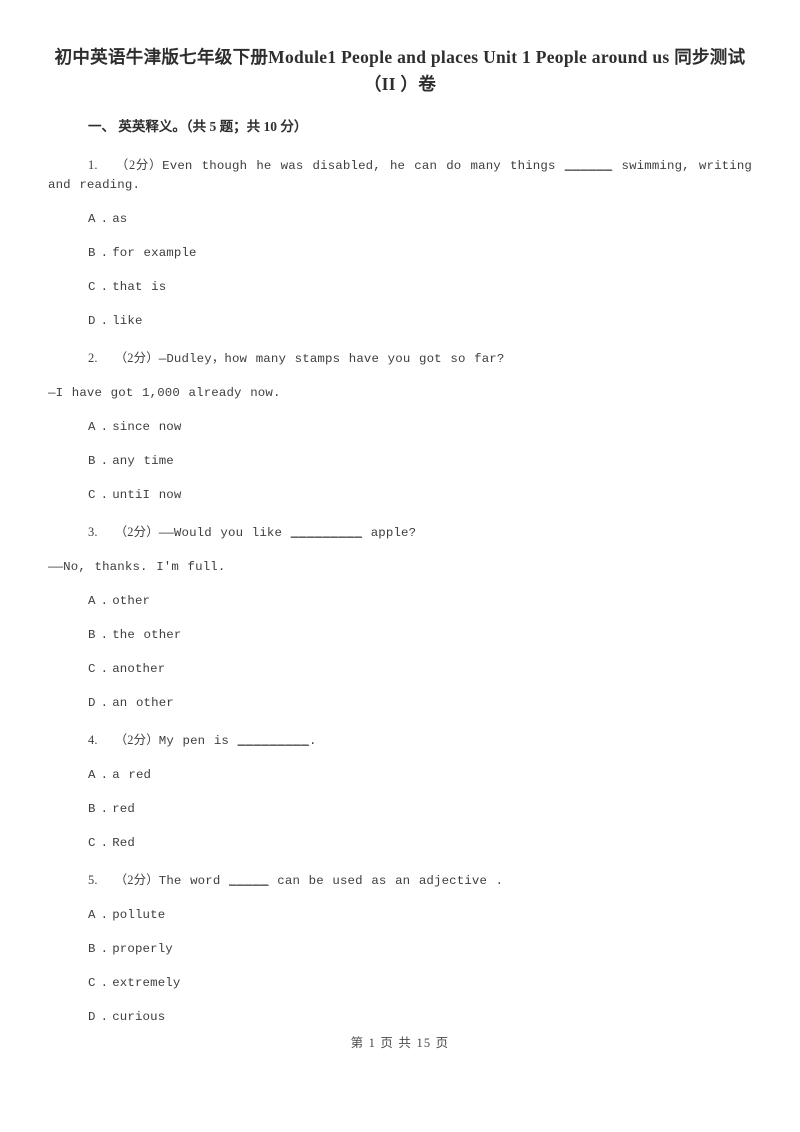 The width and height of the screenshot is (800, 1132). I want to click on option-text: that is, so click(139, 287).